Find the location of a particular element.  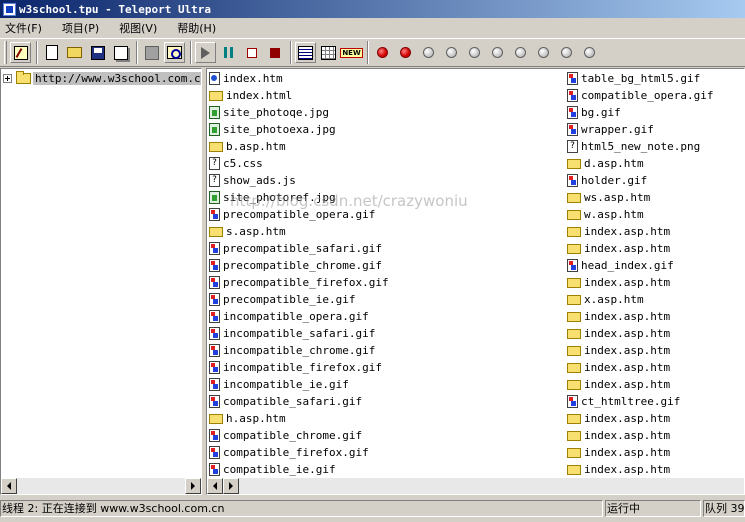

menu-view: 视图(V) is located at coordinates (140, 28).